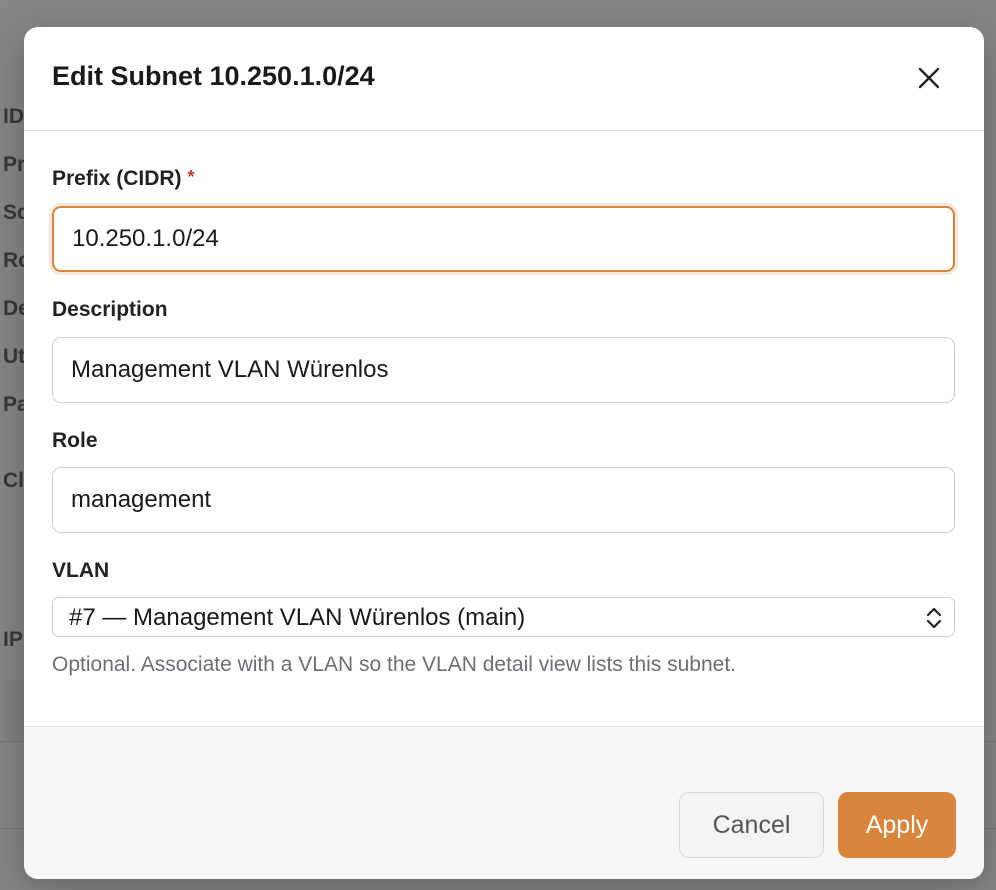  I want to click on cancel-button: Cancel, so click(751, 825).